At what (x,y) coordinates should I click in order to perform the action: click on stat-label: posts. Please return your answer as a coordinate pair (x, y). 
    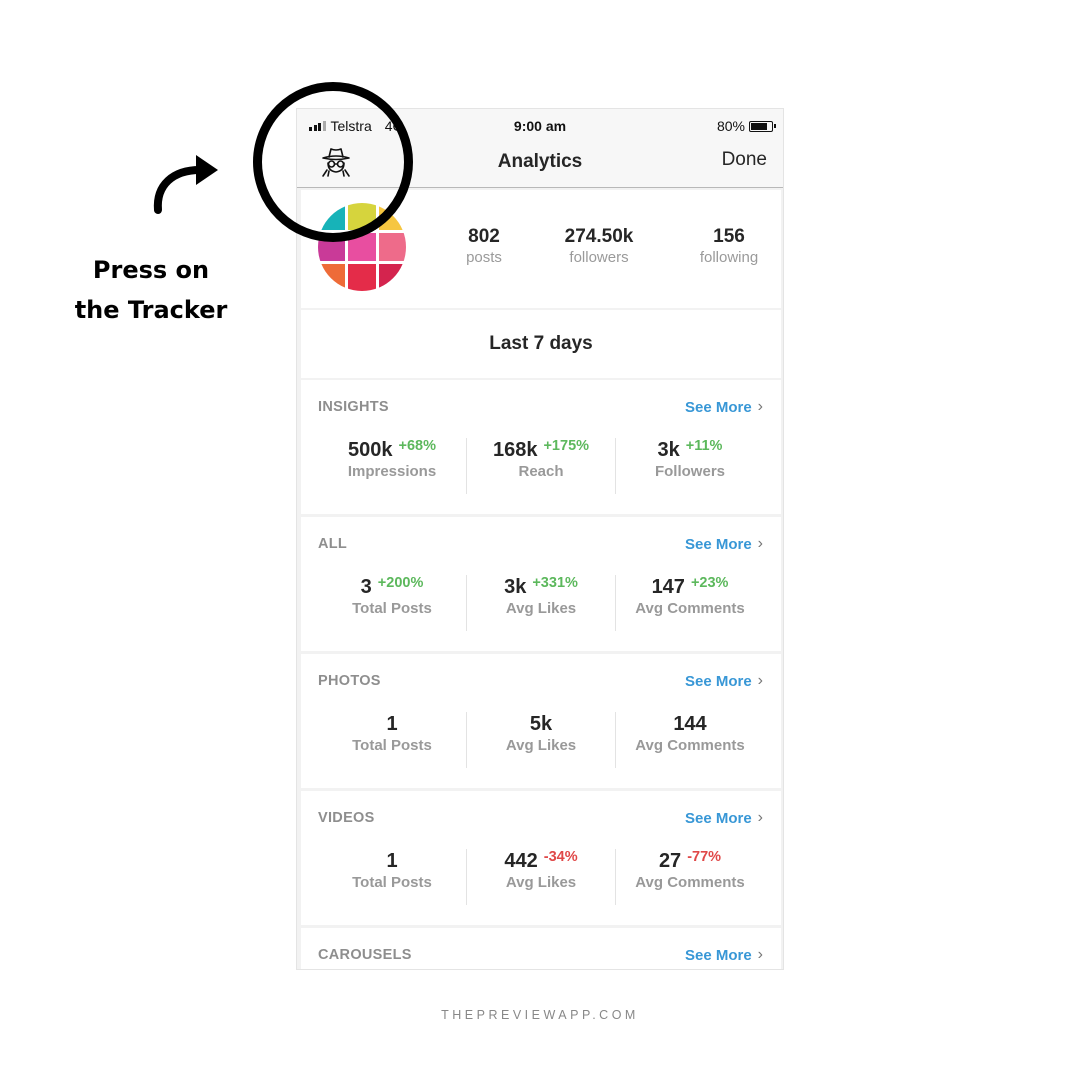
    Looking at the image, I should click on (484, 257).